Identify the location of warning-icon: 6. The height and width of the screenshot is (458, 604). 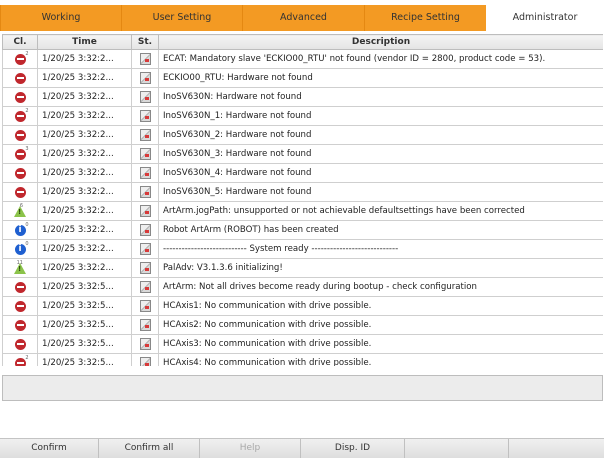
(20, 210).